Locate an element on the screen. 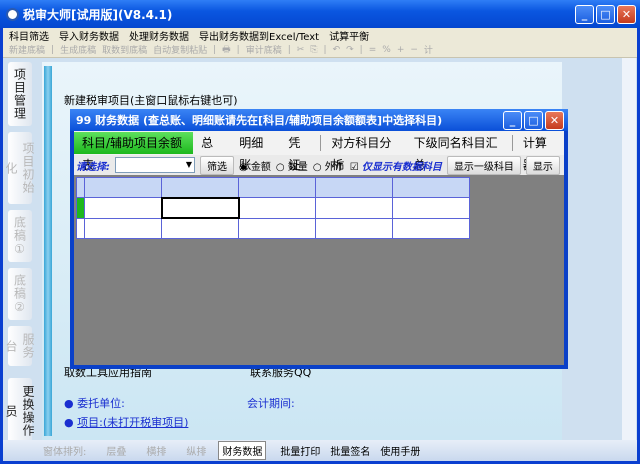 Image resolution: width=640 pixels, height=464 pixels. financial-data-button: 财务数据 is located at coordinates (242, 450).